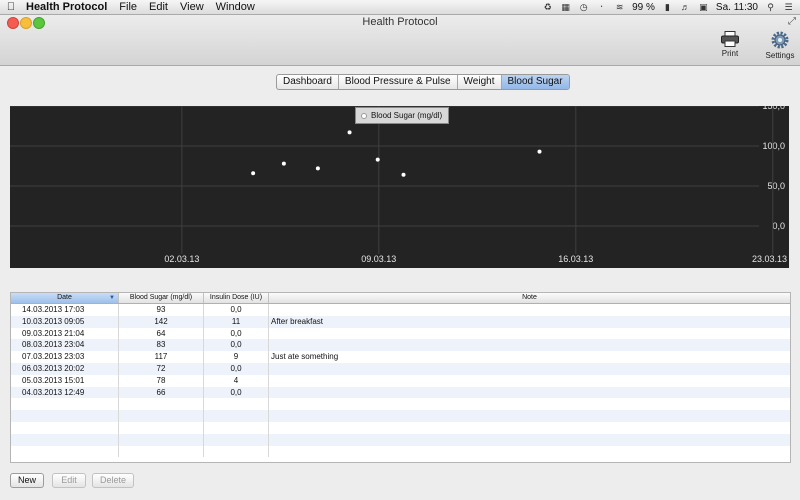  What do you see at coordinates (547, 7) in the screenshot?
I see `sync-icon: ♻` at bounding box center [547, 7].